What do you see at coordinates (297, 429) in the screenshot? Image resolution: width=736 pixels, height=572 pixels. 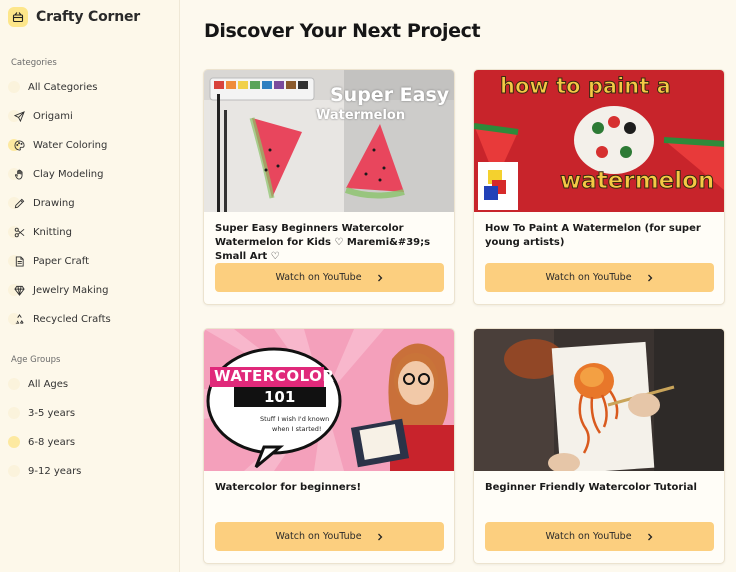 I see `thumbnail-caption: when I started!` at bounding box center [297, 429].